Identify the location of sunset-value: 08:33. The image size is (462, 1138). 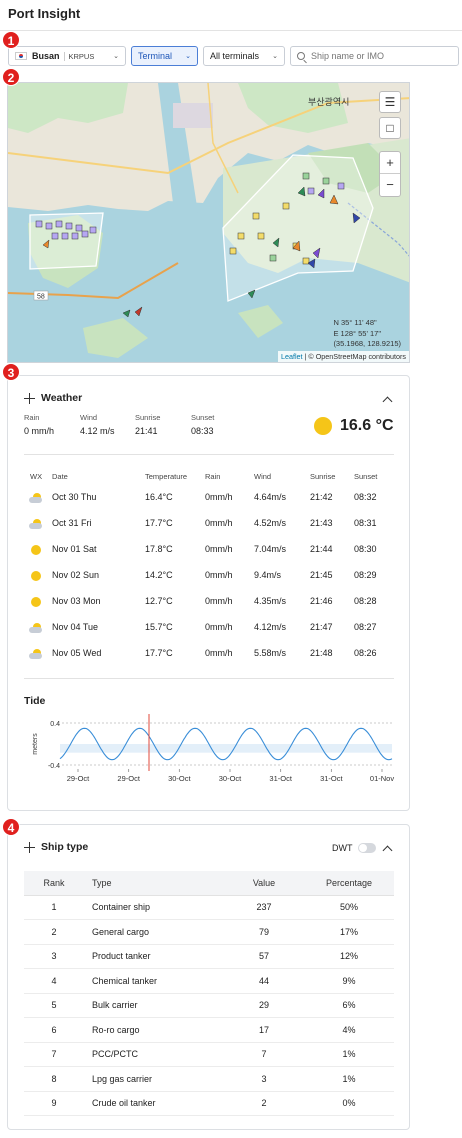
(202, 431).